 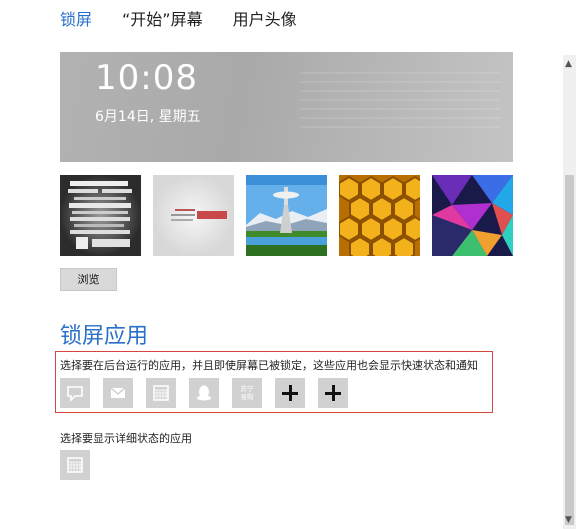 I want to click on qq-penguin-icon, so click(x=204, y=398).